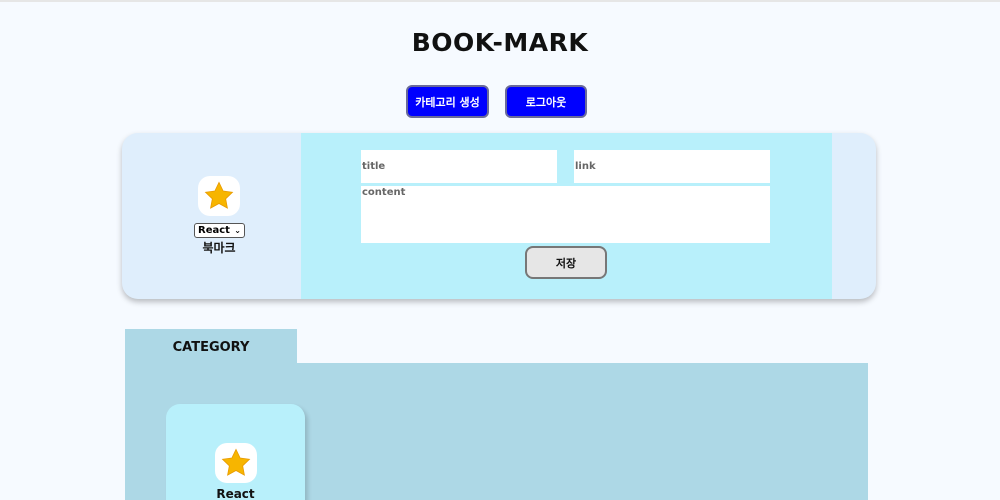 The image size is (1000, 500). I want to click on logout-button: 로그아웃, so click(546, 101).